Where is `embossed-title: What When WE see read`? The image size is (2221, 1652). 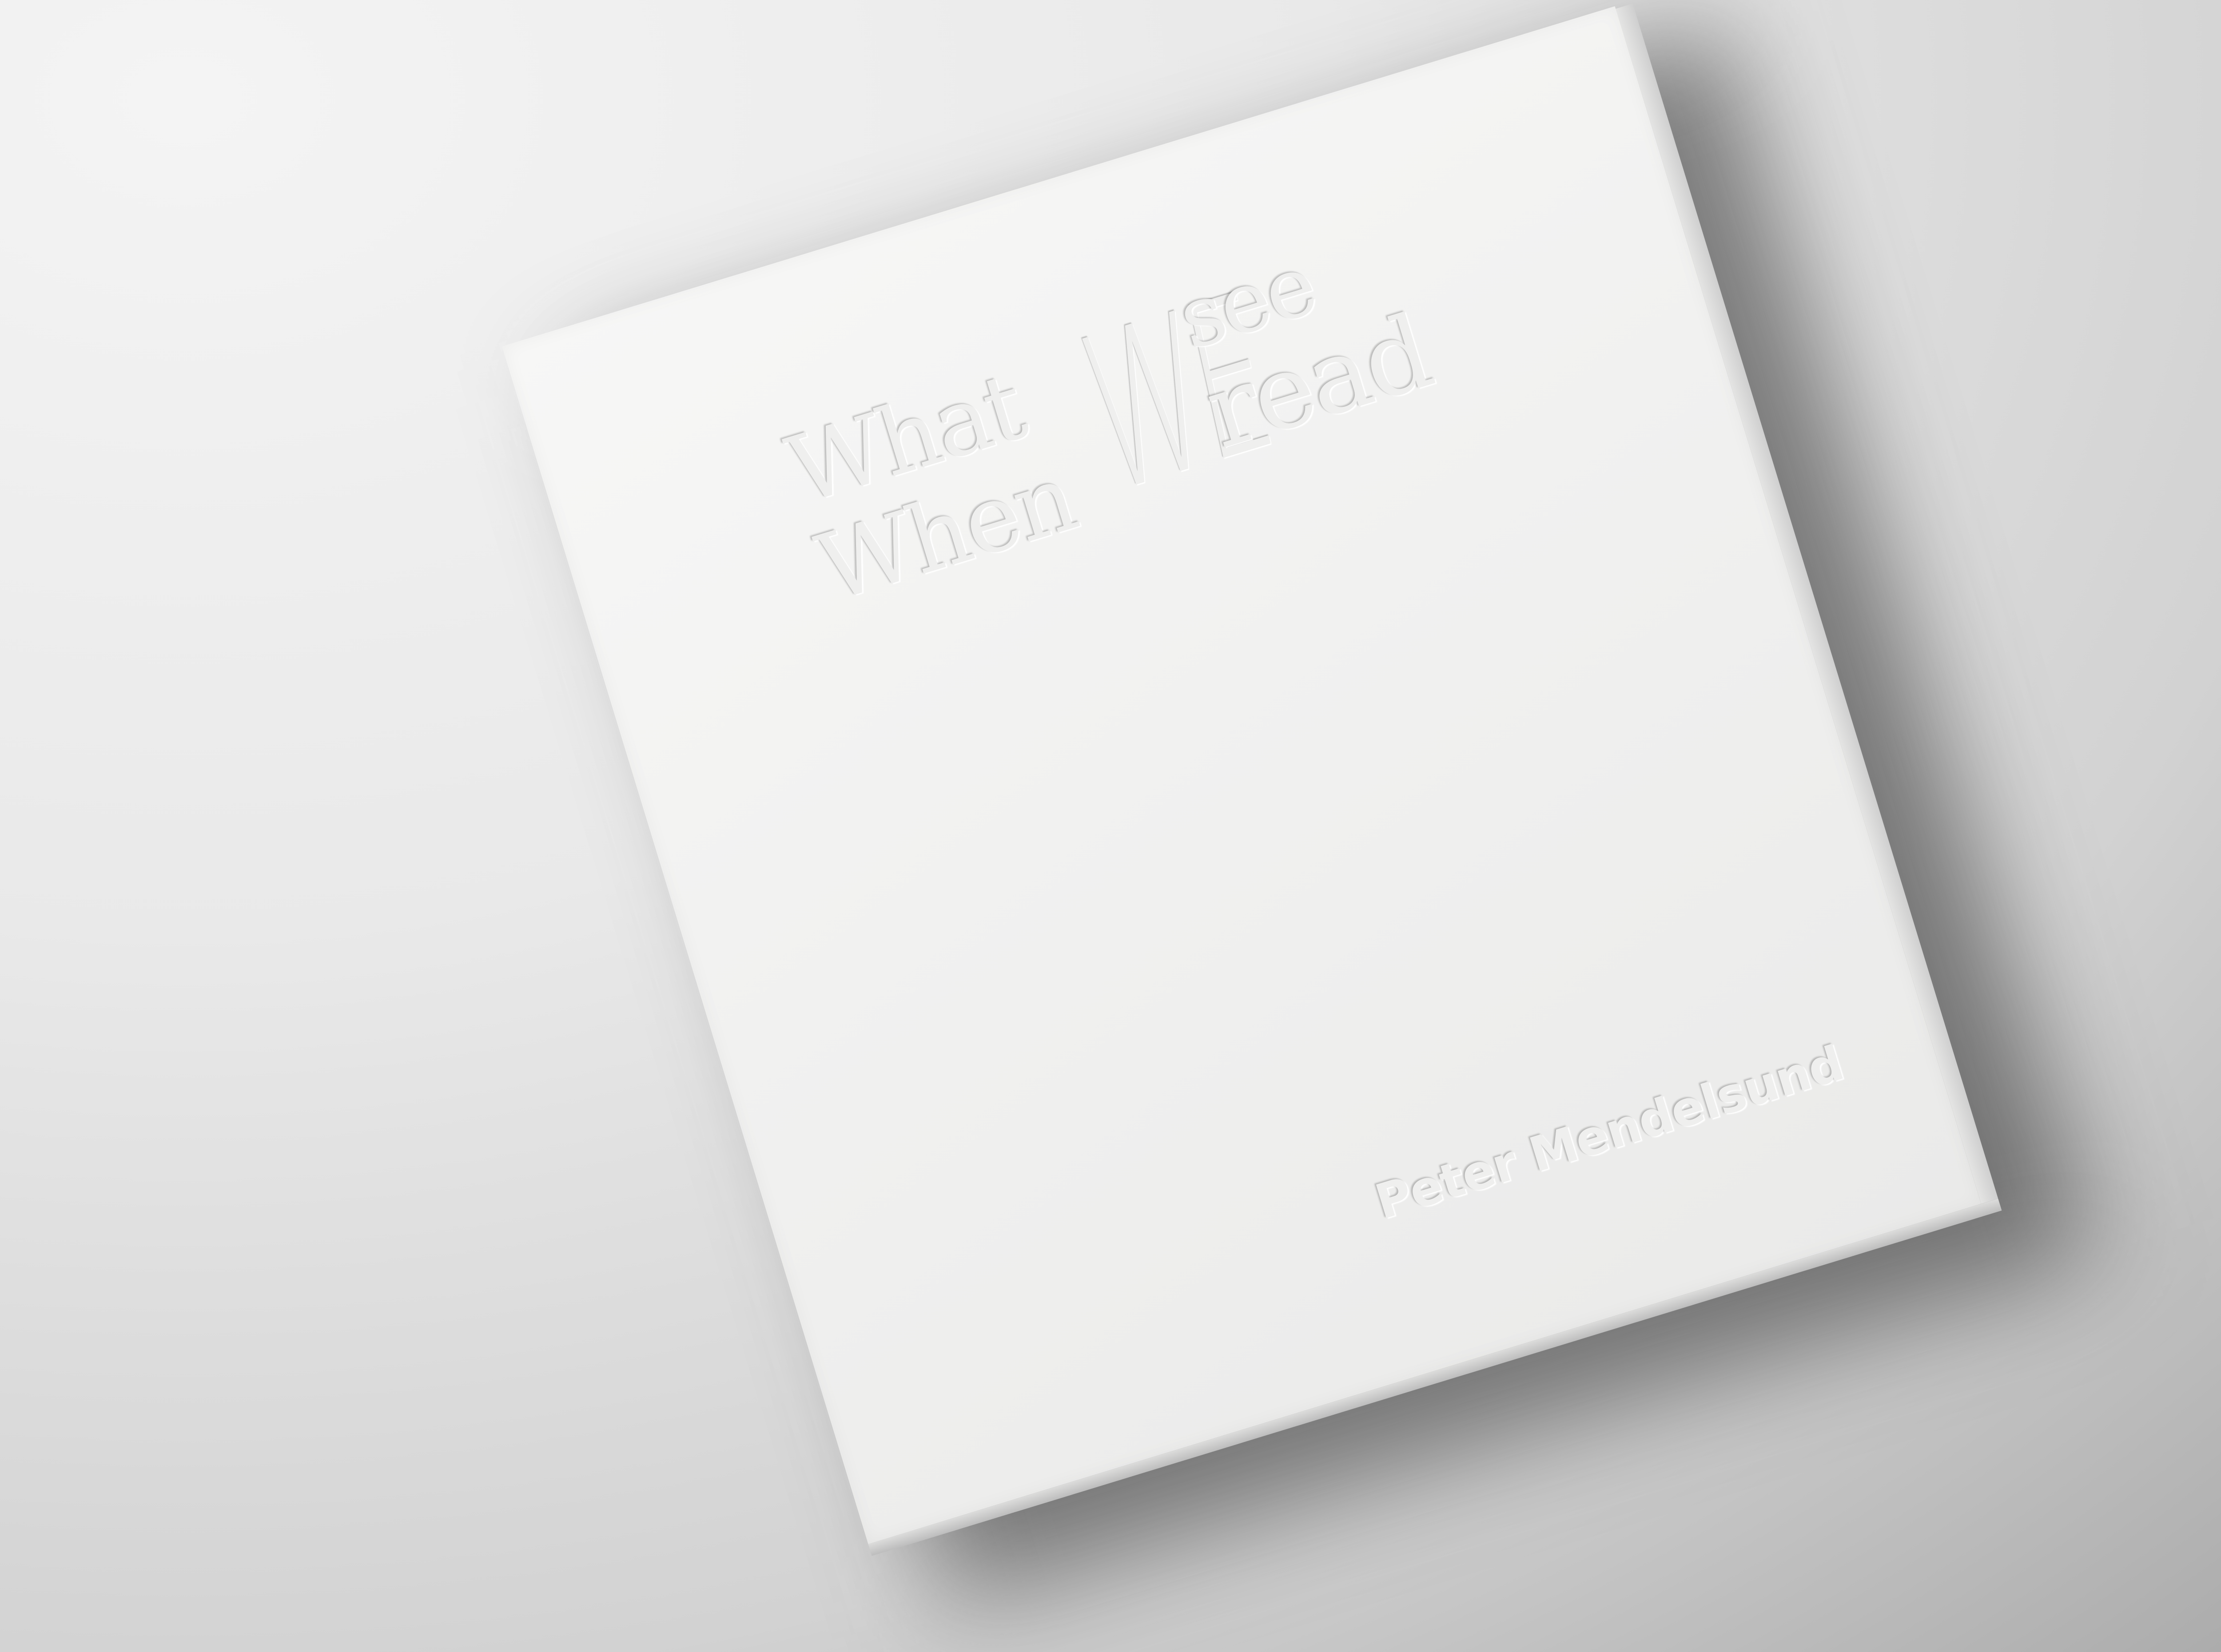 embossed-title: What When WE see read is located at coordinates (1114, 419).